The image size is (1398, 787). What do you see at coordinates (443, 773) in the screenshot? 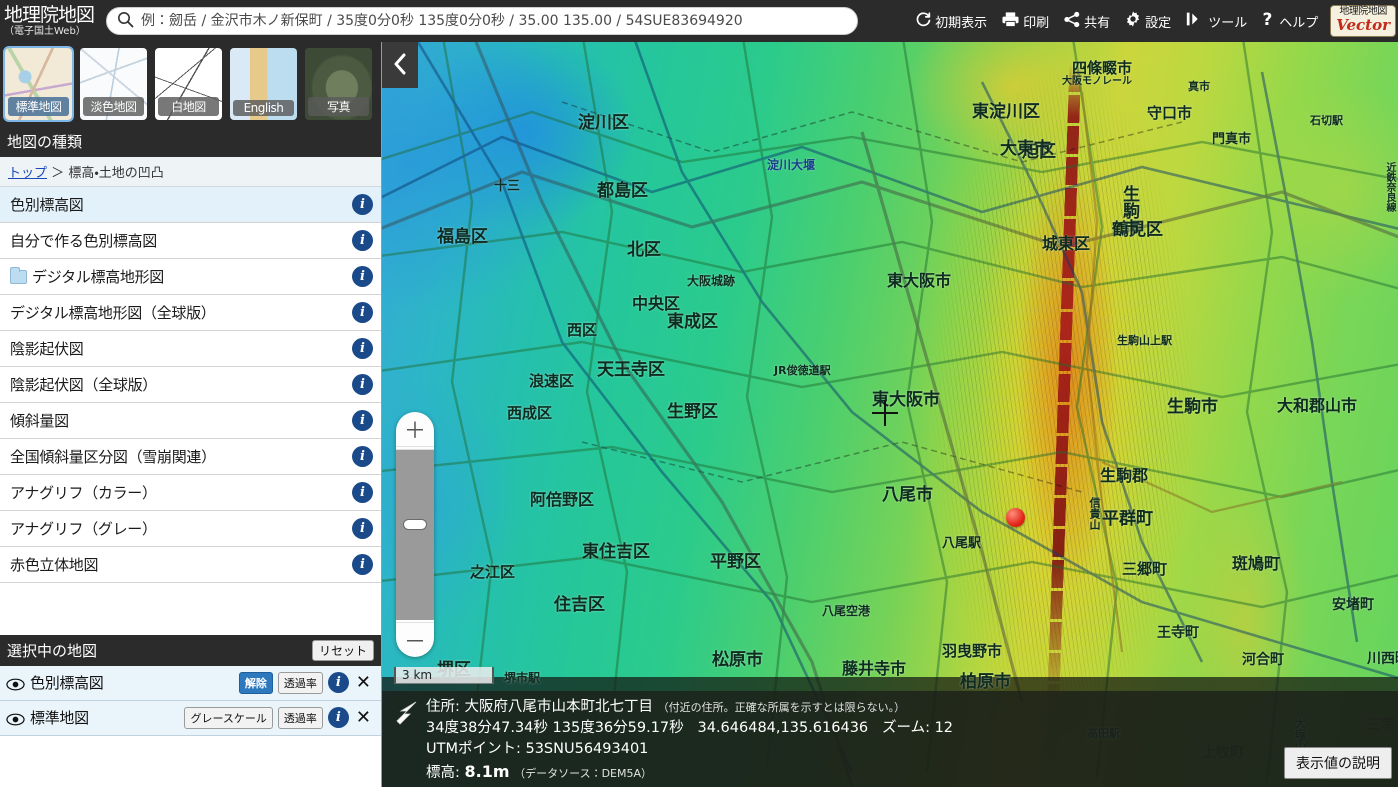
I see `elevation-label: 標高:` at bounding box center [443, 773].